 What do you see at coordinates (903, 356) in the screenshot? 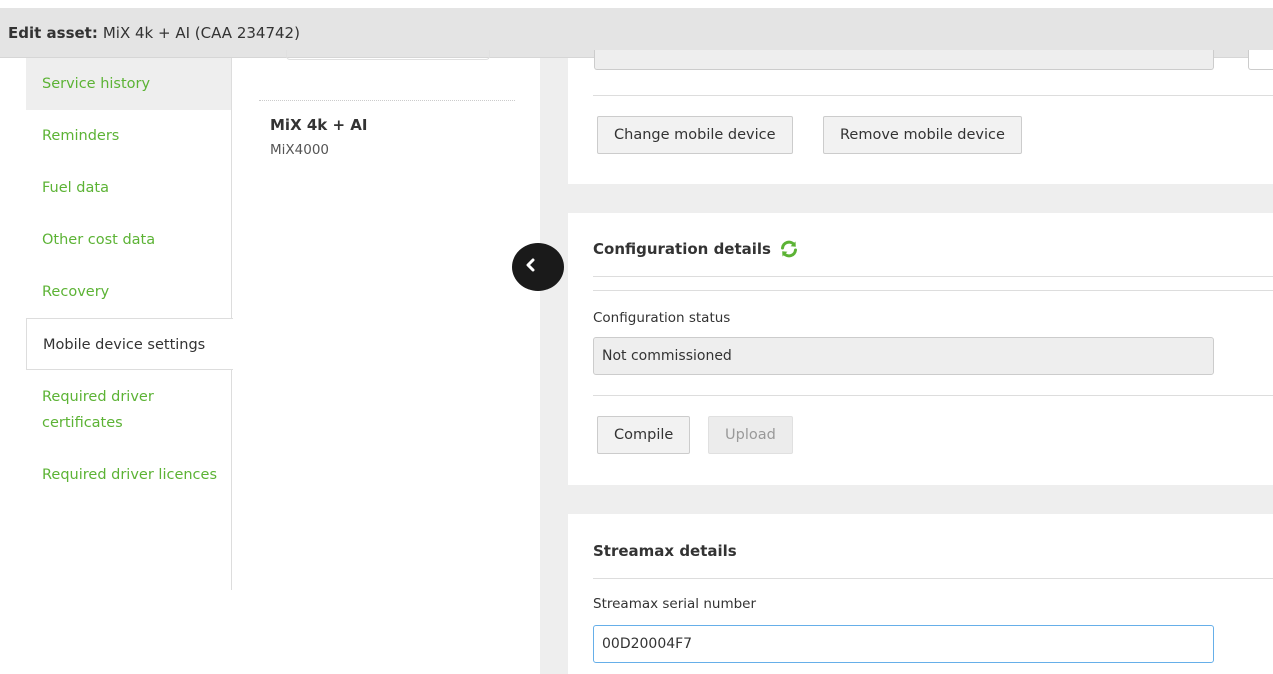
I see `configuration-status-field: Not commissioned` at bounding box center [903, 356].